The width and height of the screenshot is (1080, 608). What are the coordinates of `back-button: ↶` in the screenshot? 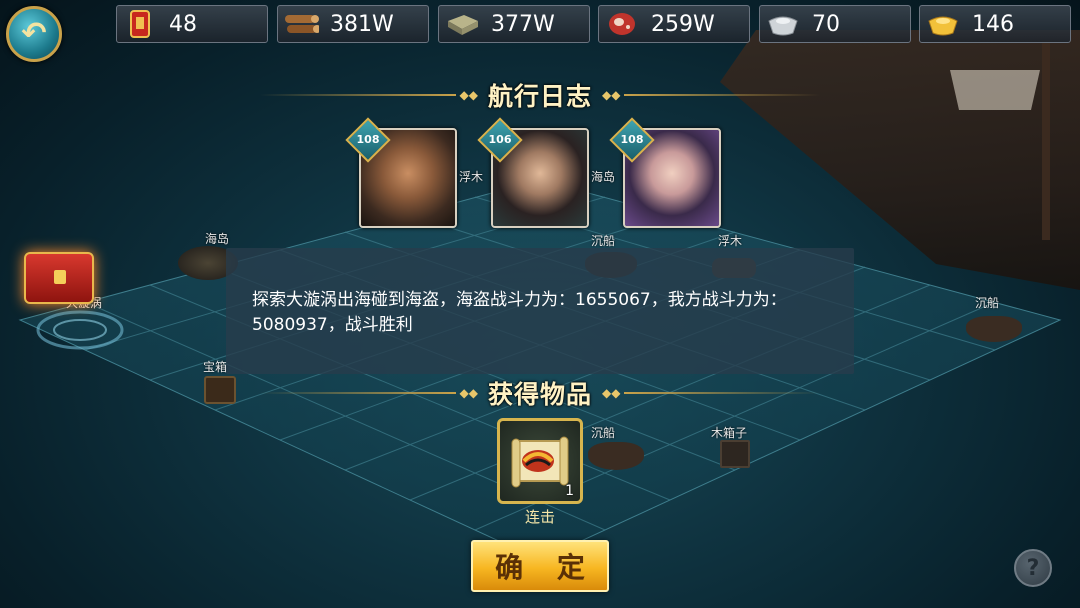 It's located at (34, 34).